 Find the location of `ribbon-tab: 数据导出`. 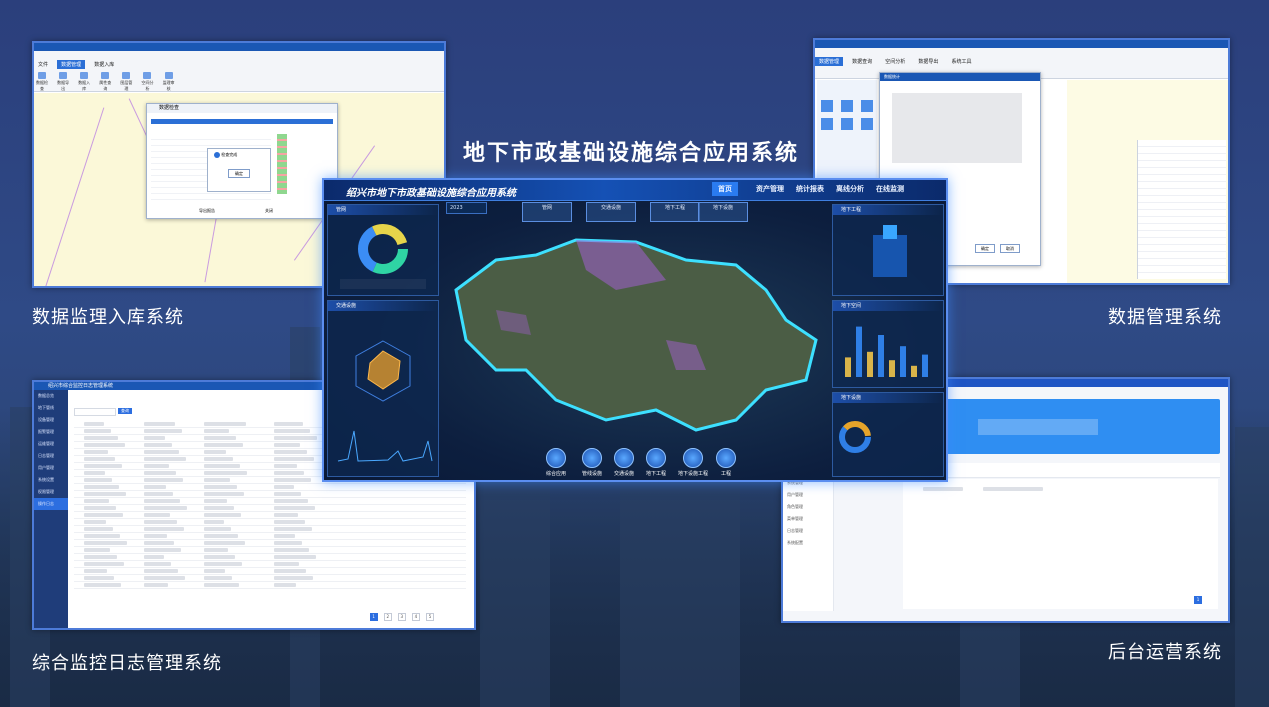

ribbon-tab: 数据导出 is located at coordinates (928, 61).